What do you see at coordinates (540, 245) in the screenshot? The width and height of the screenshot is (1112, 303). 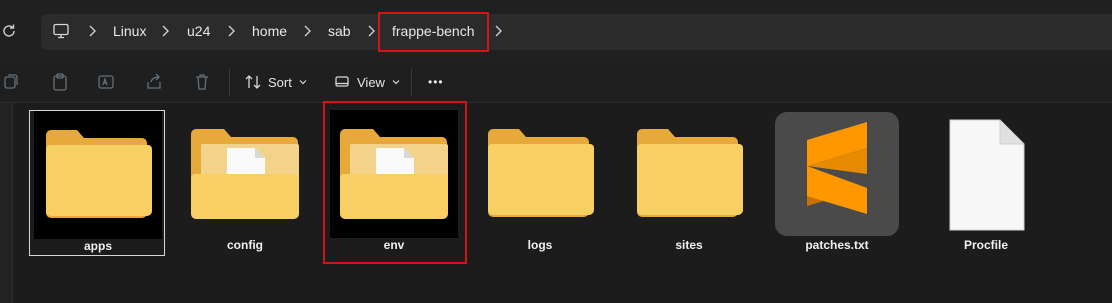 I see `item-label: logs` at bounding box center [540, 245].